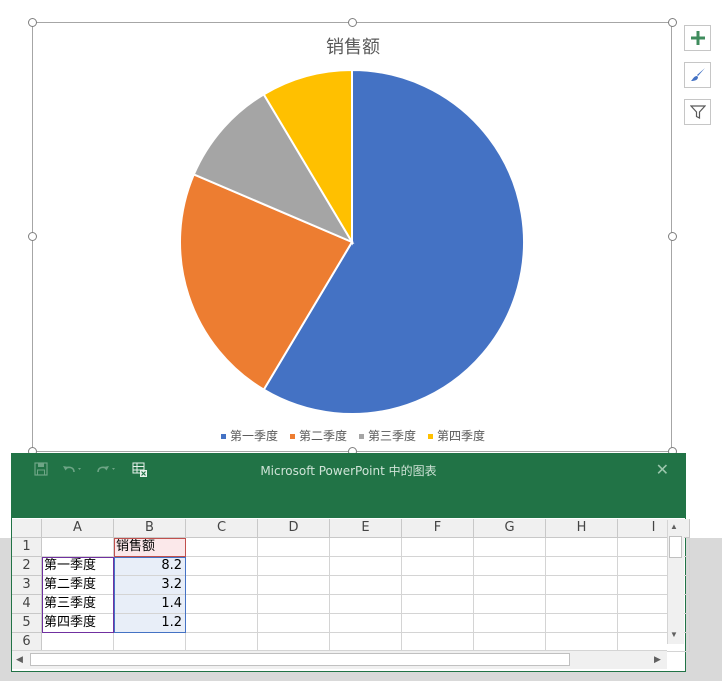 This screenshot has width=722, height=681. I want to click on cell-A1, so click(78, 547).